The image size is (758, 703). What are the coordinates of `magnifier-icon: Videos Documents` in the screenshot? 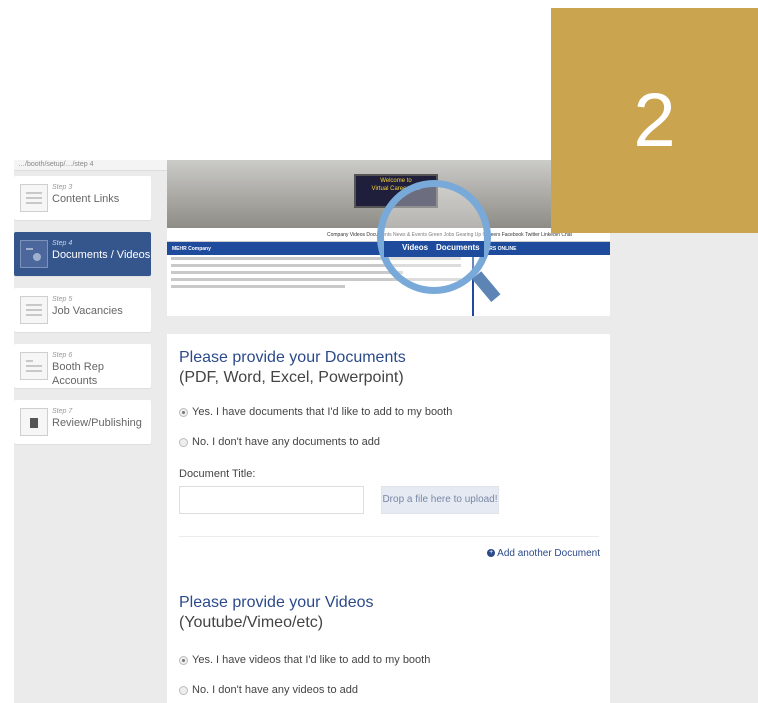 It's located at (439, 241).